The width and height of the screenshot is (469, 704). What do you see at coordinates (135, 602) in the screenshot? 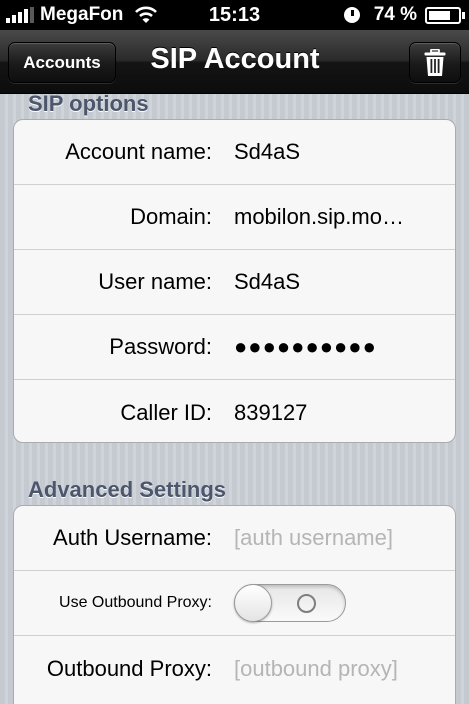
I see `use-outbound-proxy-label: Use Outbound Proxy:` at bounding box center [135, 602].